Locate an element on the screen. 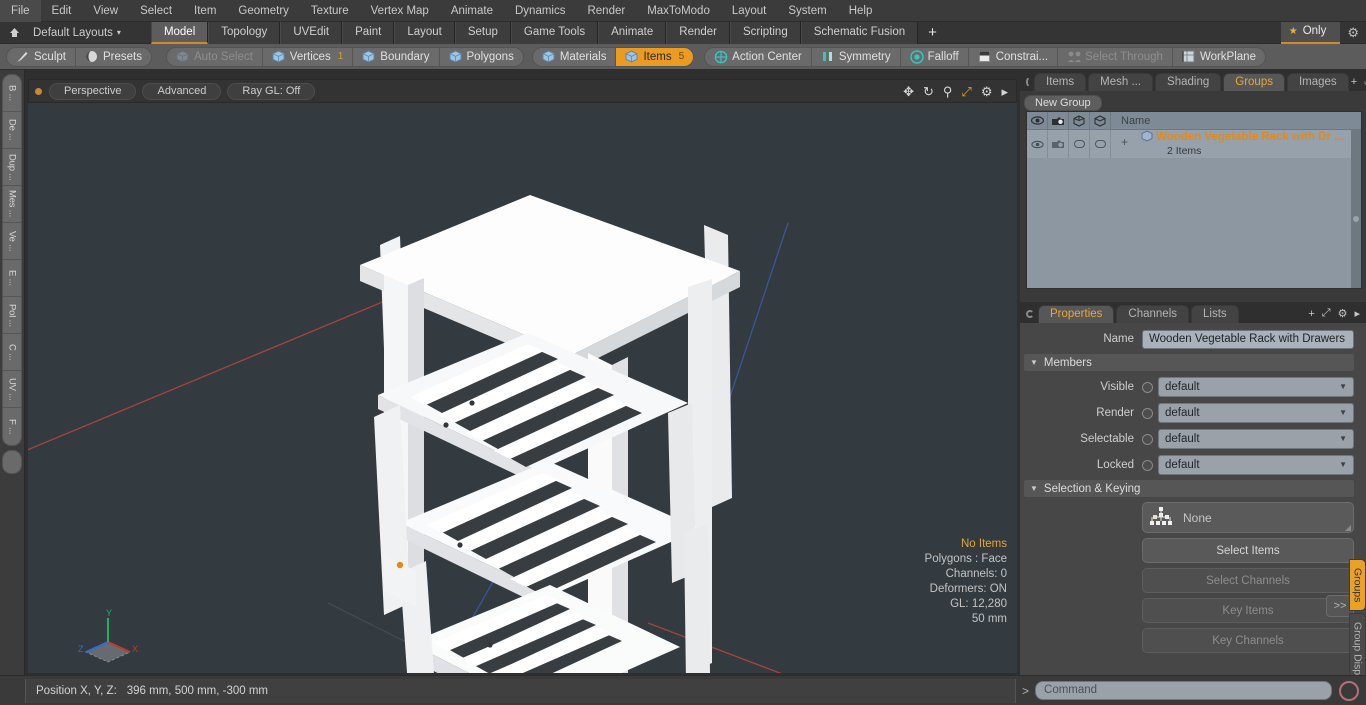  home-icon is located at coordinates (14, 33).